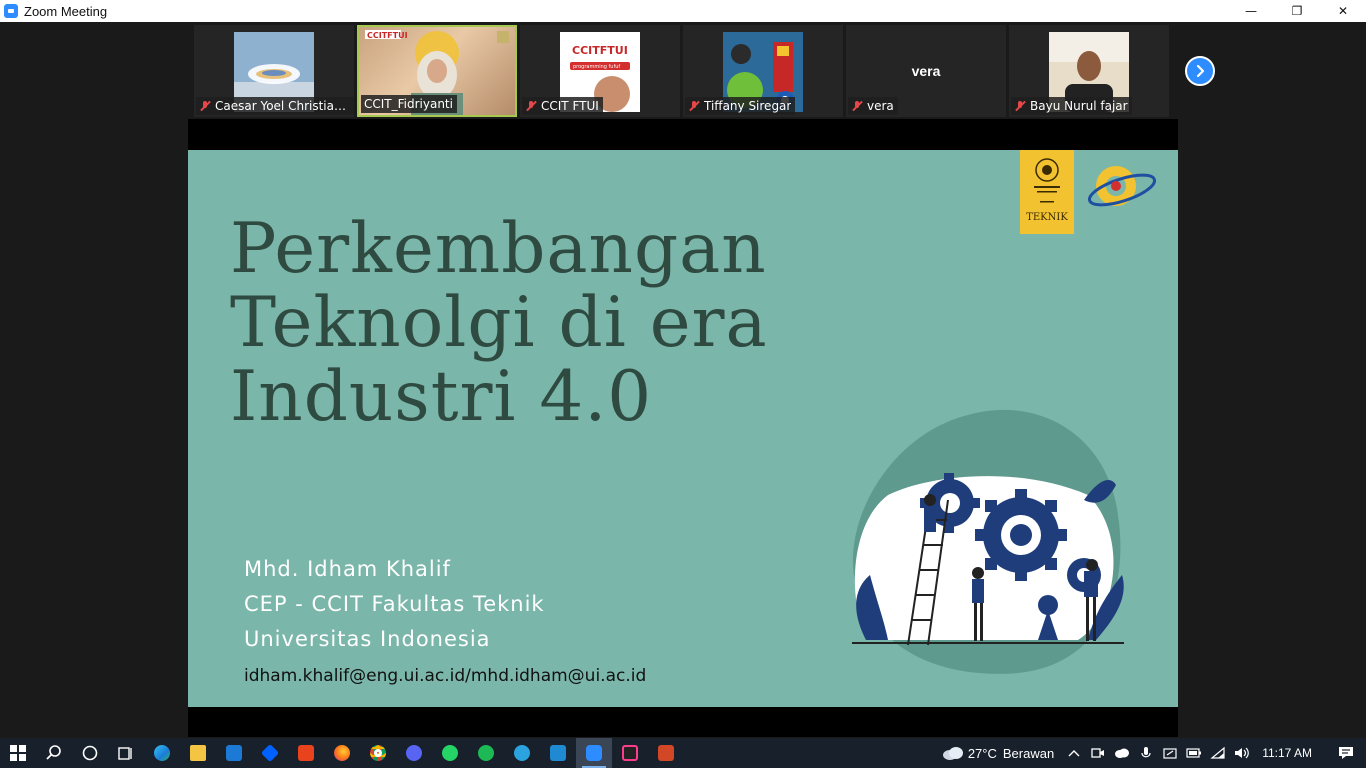 Image resolution: width=1366 pixels, height=768 pixels. I want to click on participant-namebar: Bayu Nurul fajar, so click(1071, 106).